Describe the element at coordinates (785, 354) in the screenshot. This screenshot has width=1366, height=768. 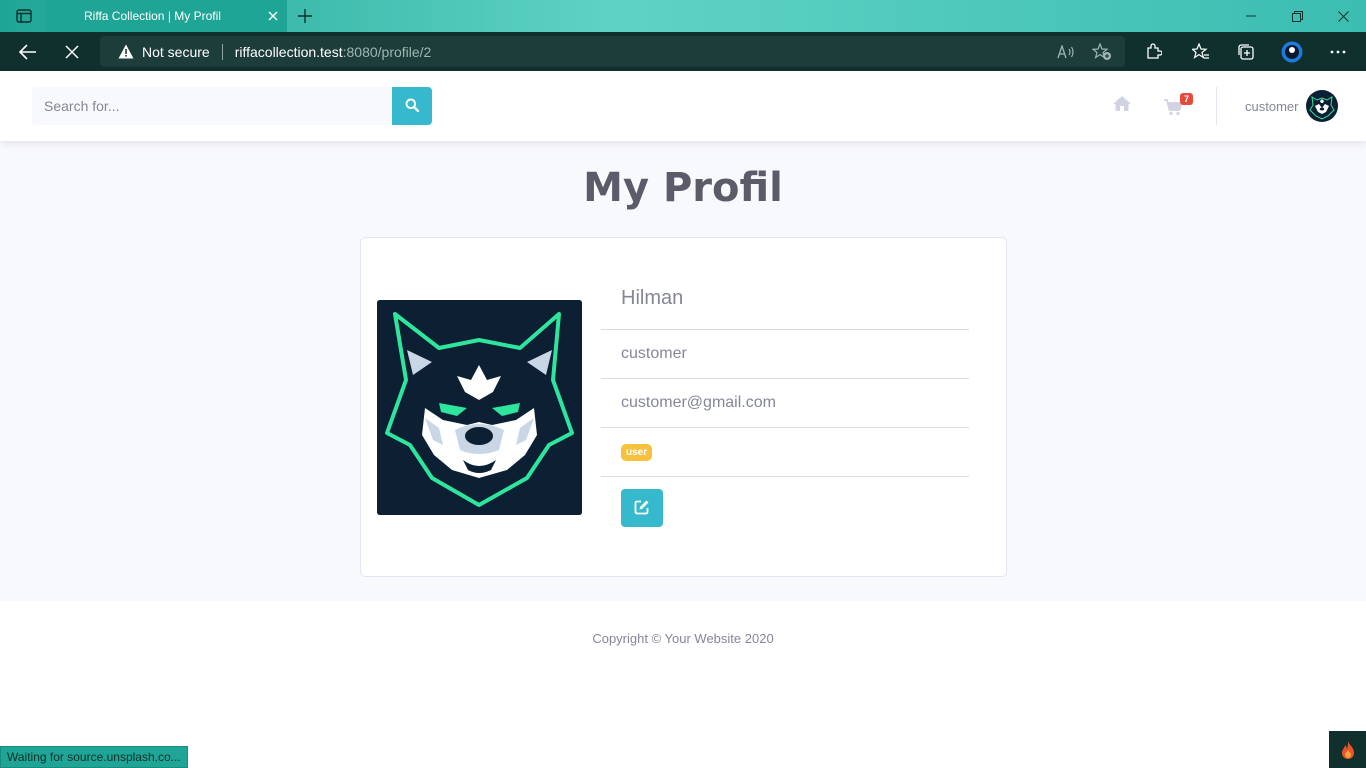
I see `profile-username: customer` at that location.